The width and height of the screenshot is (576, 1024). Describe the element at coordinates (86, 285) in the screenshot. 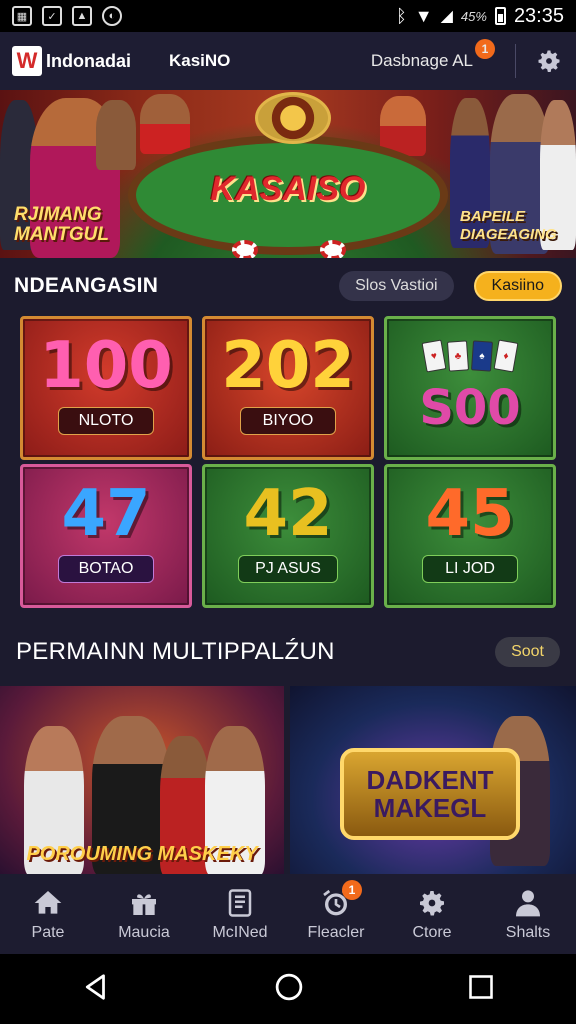

I see `section-title: NDEANGASIN` at that location.